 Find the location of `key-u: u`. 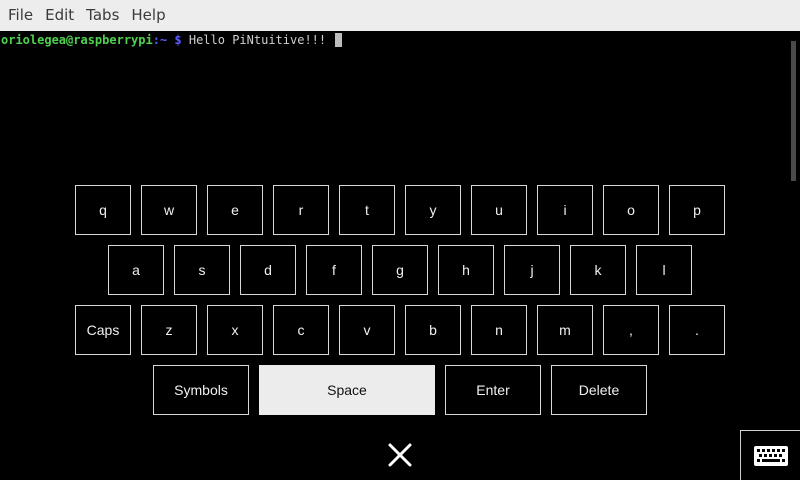

key-u: u is located at coordinates (499, 210).